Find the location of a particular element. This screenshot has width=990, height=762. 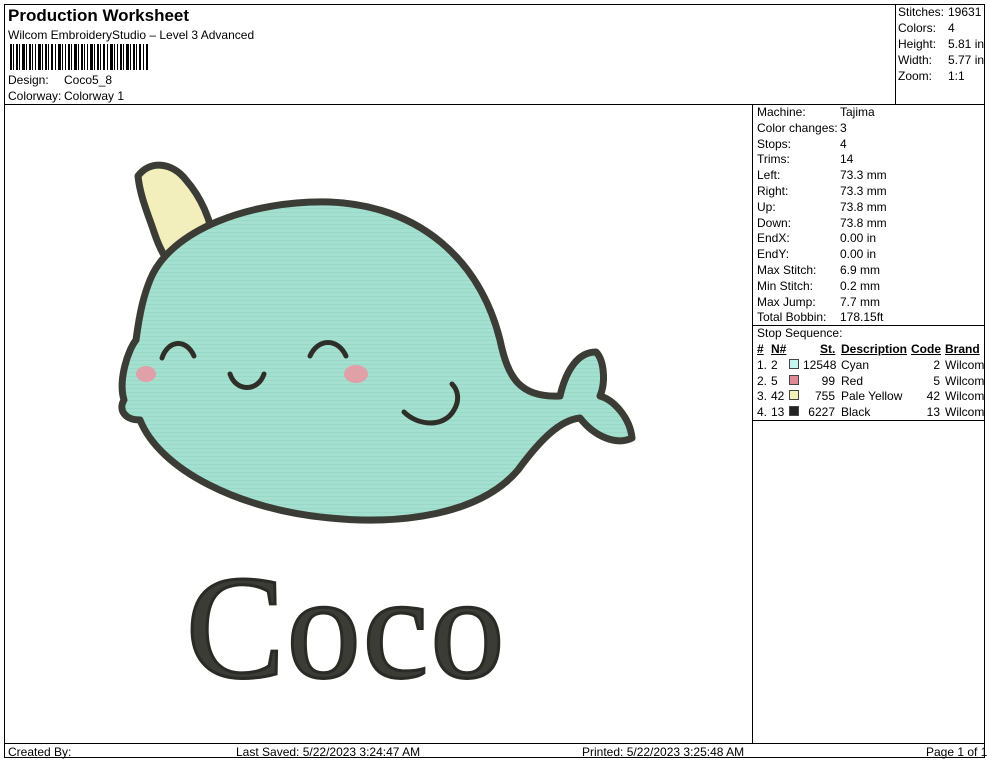

stop-sequence-title: Stop Sequence: is located at coordinates (800, 333).